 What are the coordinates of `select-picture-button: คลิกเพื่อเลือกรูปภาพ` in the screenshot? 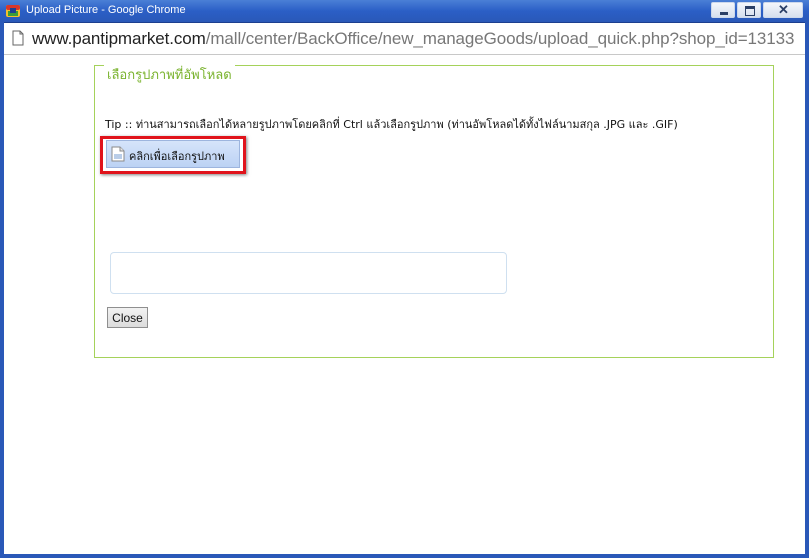 It's located at (173, 154).